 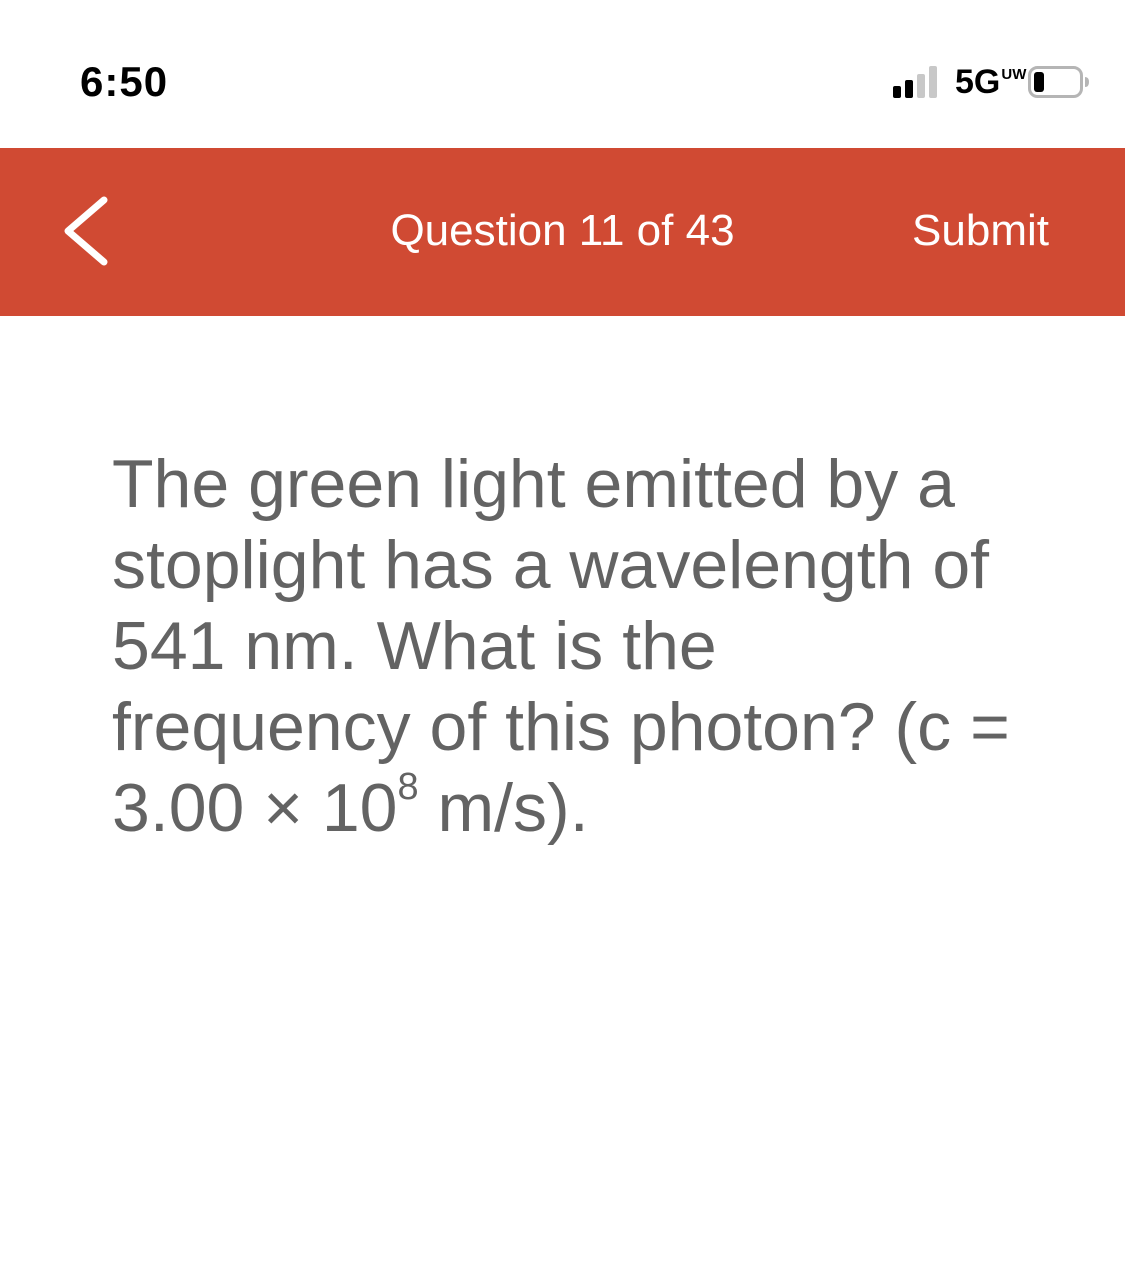 I want to click on battery-icon, so click(x=1058, y=82).